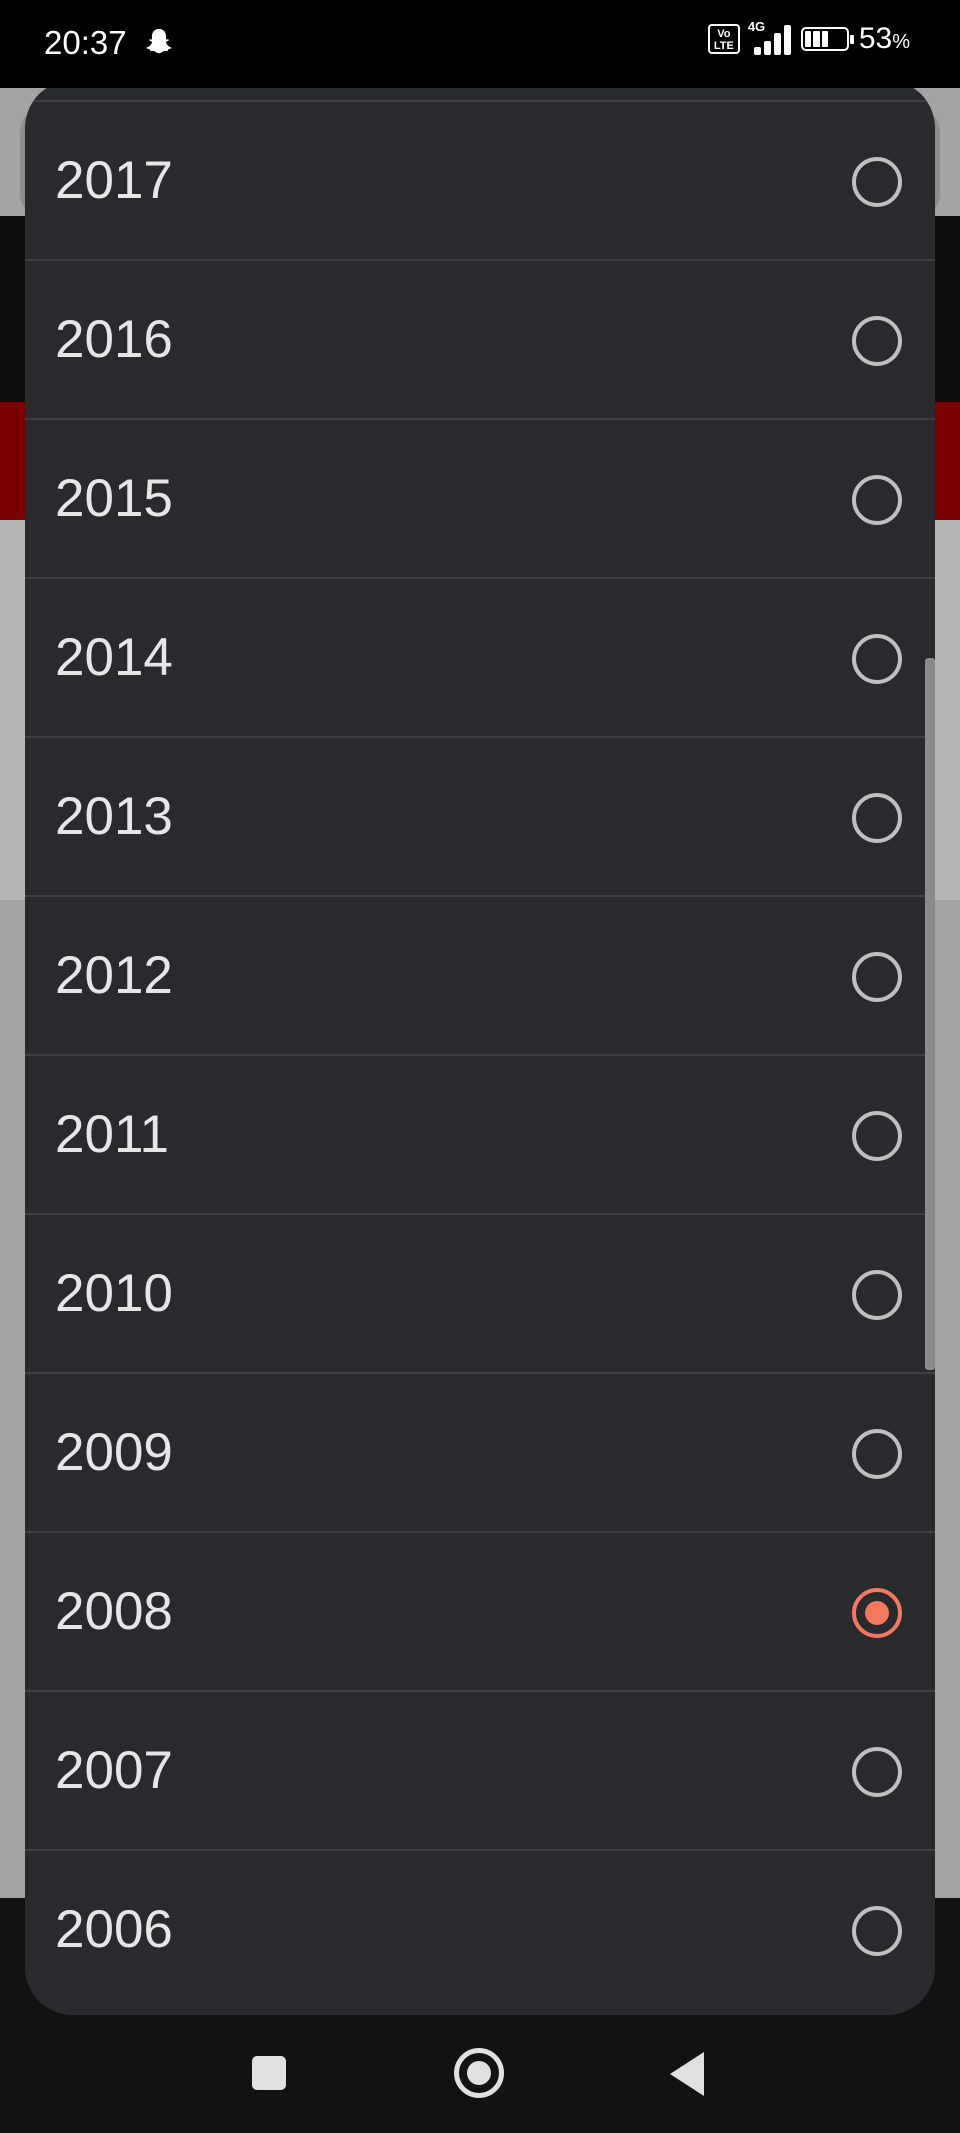 This screenshot has width=960, height=2133. Describe the element at coordinates (480, 656) in the screenshot. I see `year-option-2014: 2014` at that location.